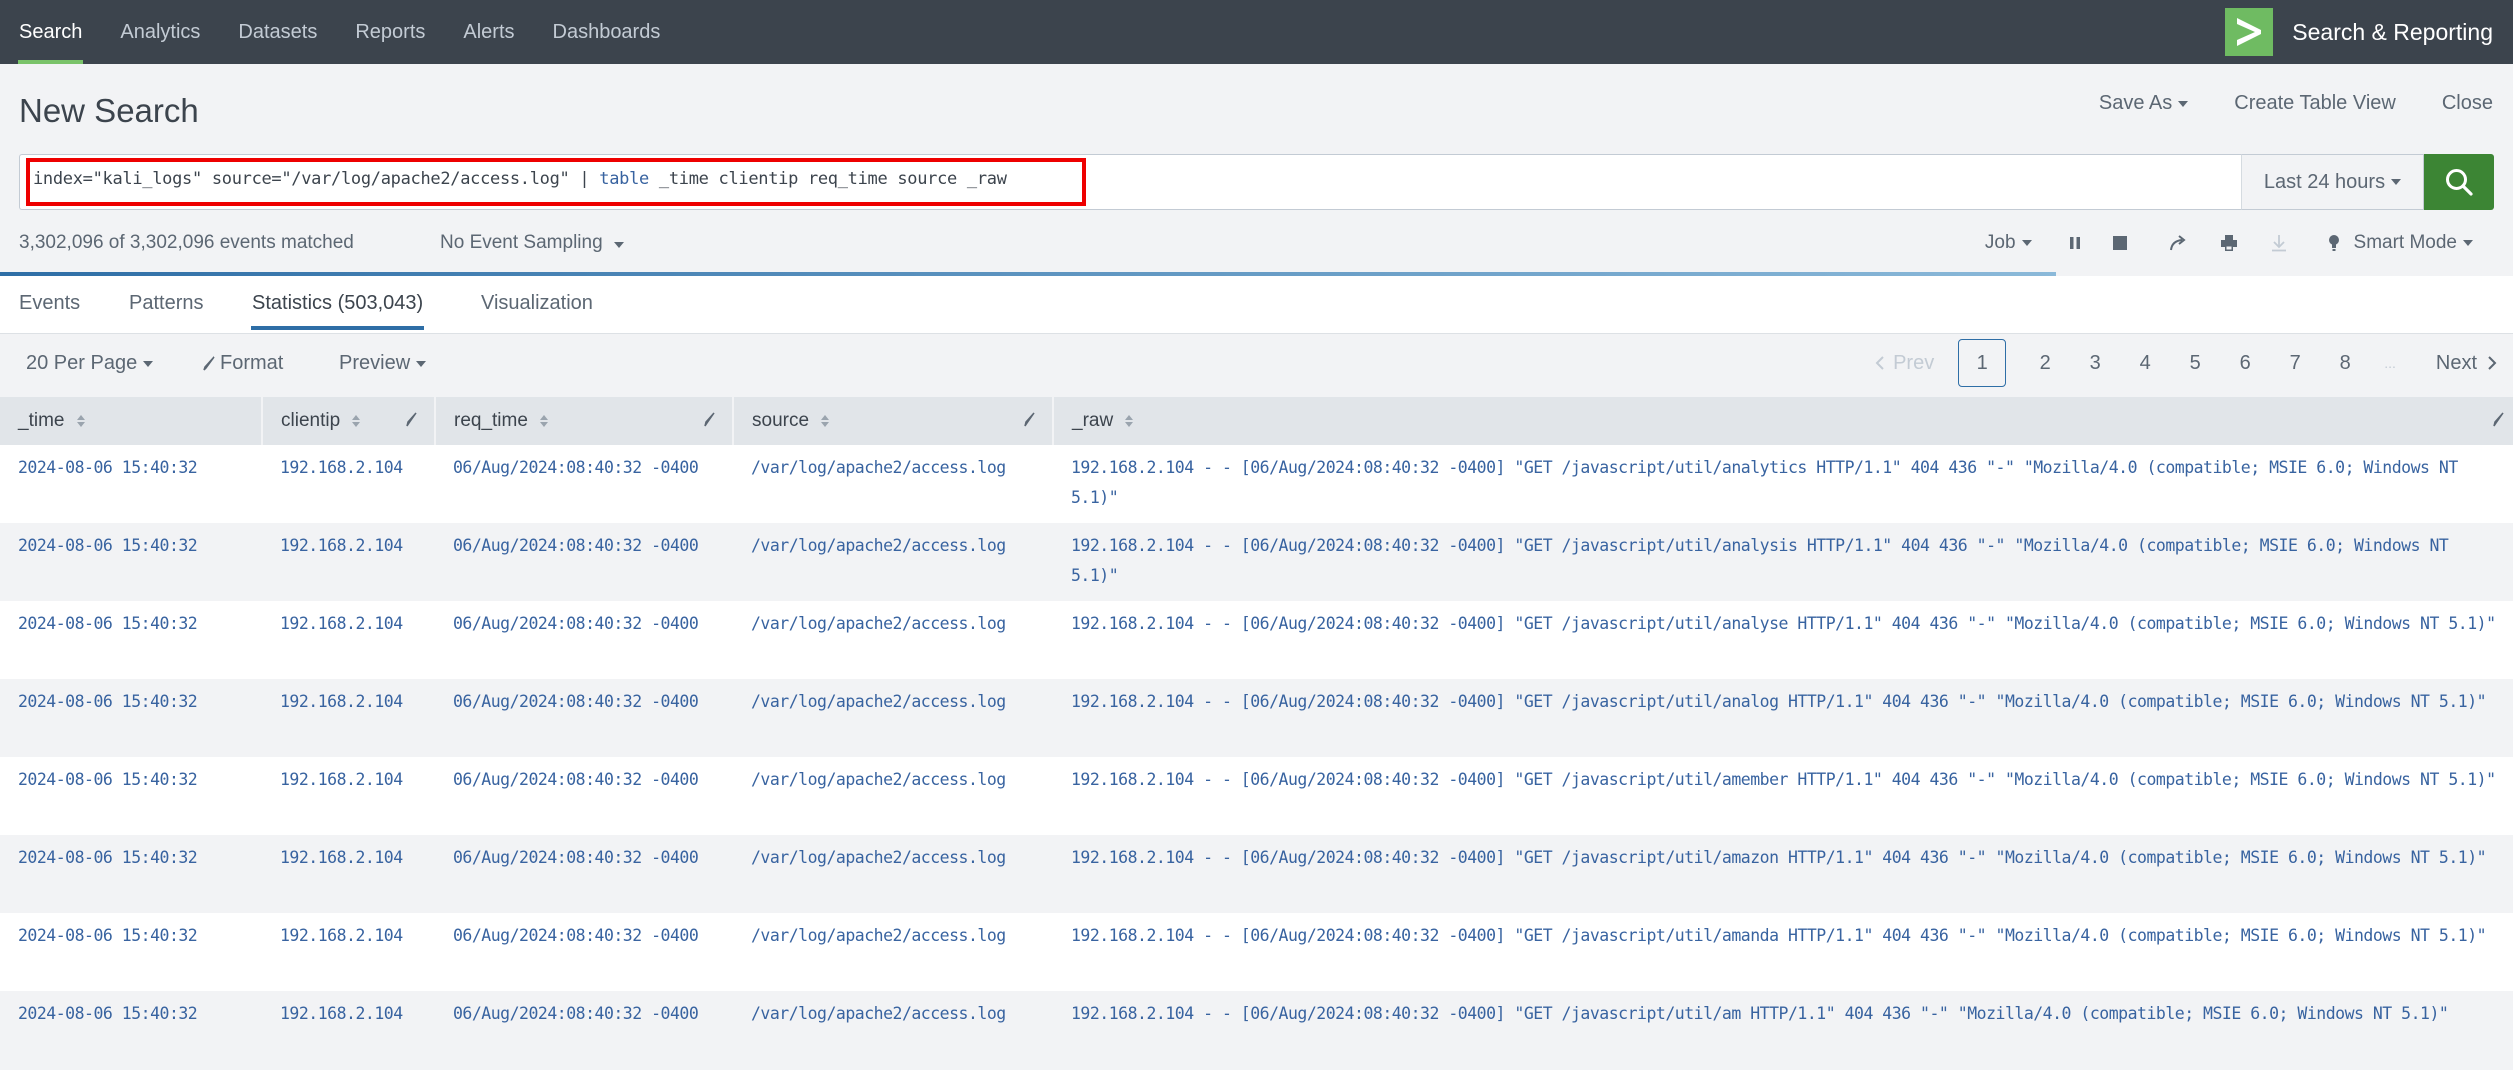  What do you see at coordinates (2095, 363) in the screenshot?
I see `page-3-button: 3` at bounding box center [2095, 363].